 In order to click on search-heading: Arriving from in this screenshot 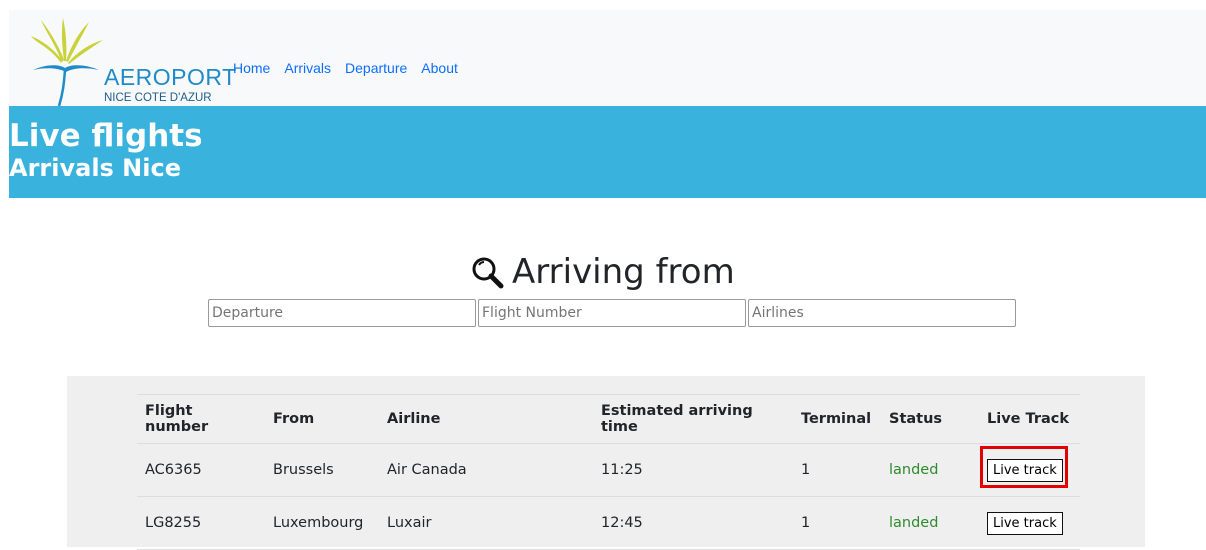, I will do `click(602, 272)`.